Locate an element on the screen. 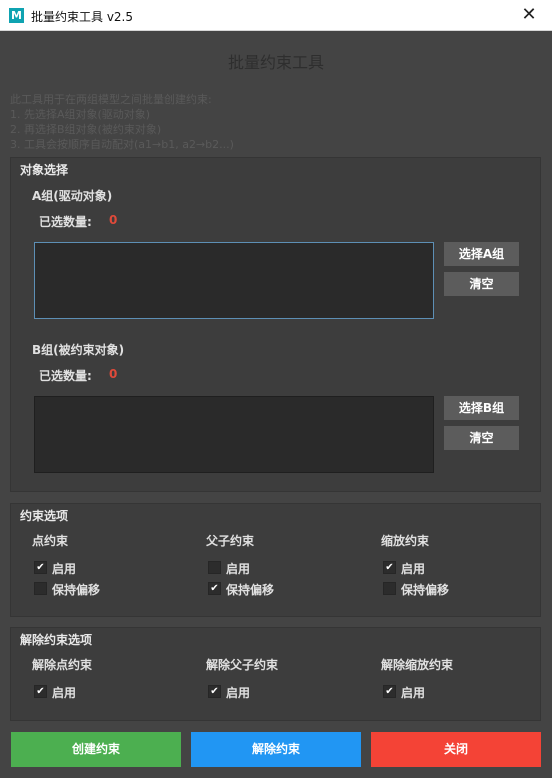  create-constraint-button: 创建约束 is located at coordinates (96, 749).